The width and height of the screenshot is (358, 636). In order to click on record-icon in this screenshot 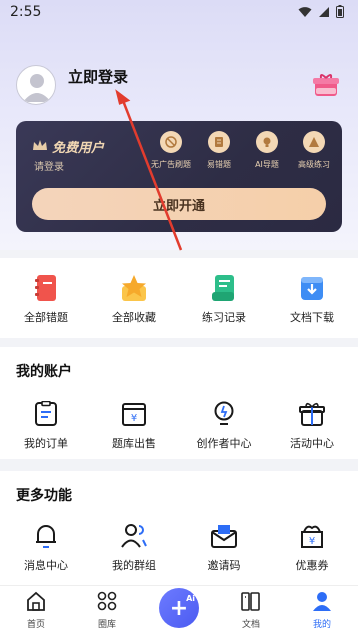, I will do `click(223, 288)`.